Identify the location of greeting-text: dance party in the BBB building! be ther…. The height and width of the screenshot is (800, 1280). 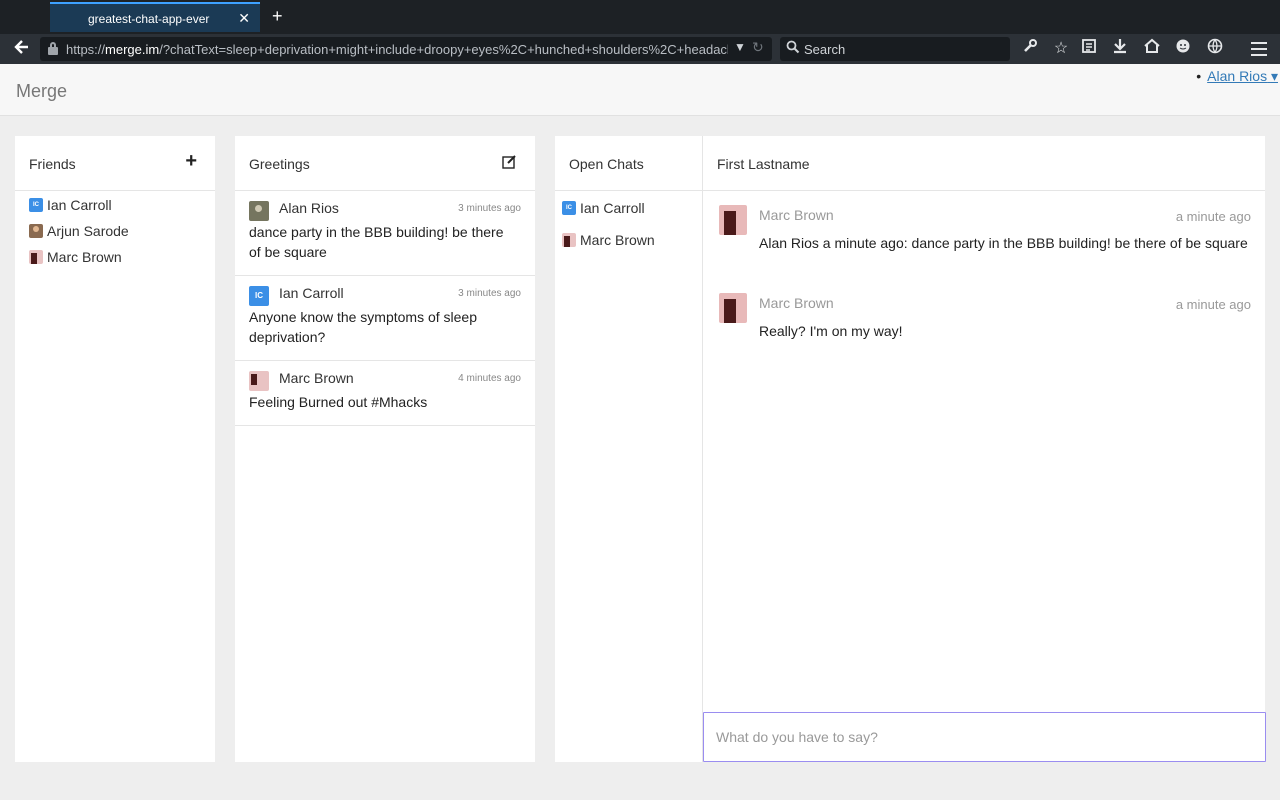
(376, 242).